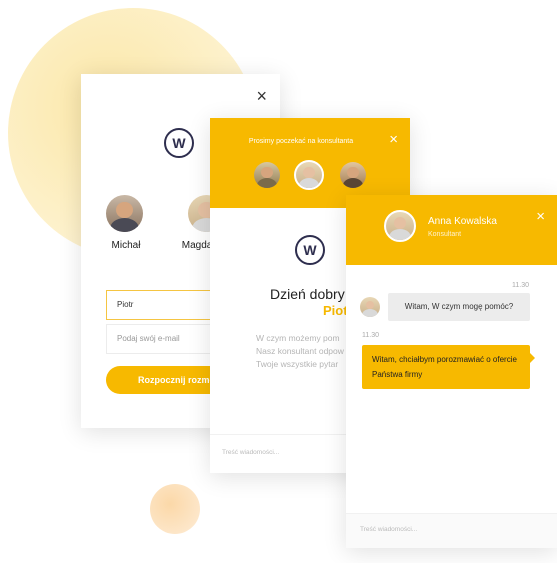  What do you see at coordinates (445, 234) in the screenshot?
I see `agent-role: Konsultant` at bounding box center [445, 234].